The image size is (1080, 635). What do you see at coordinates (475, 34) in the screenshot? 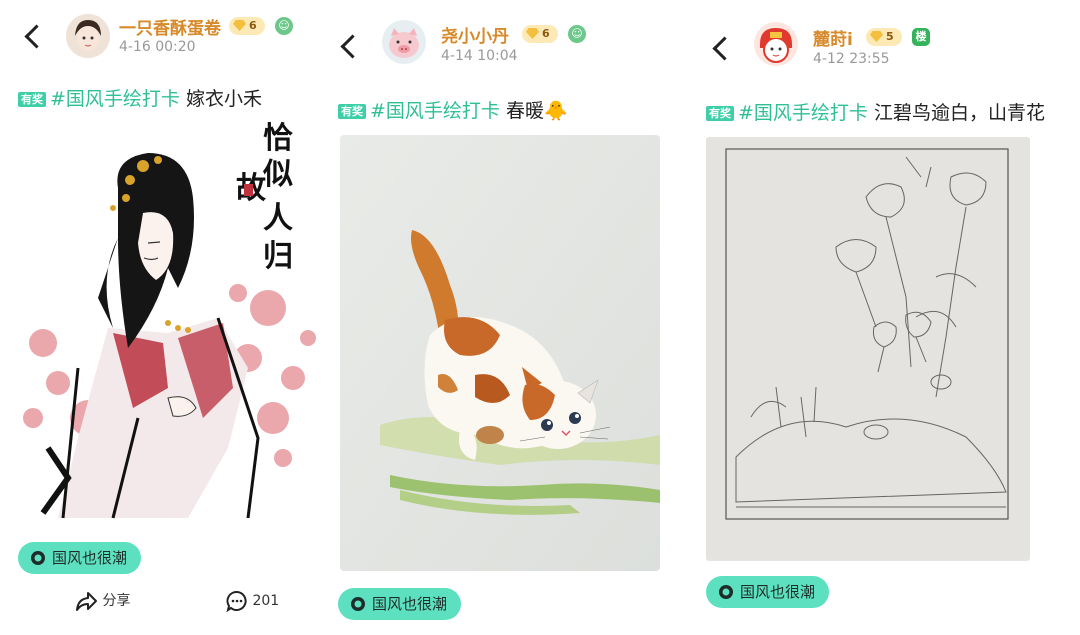
I see `username: 尧小小丹` at bounding box center [475, 34].